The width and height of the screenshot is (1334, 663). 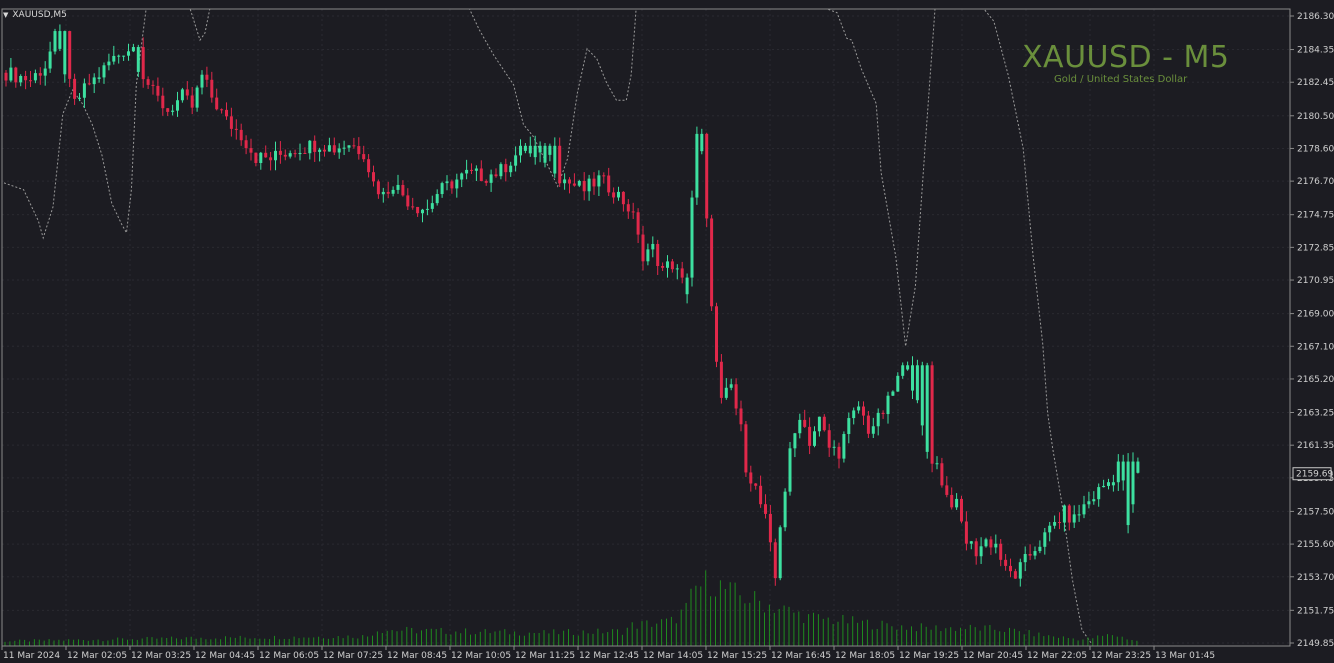 What do you see at coordinates (993, 656) in the screenshot?
I see `time-tick-label: 12 Mar 20:45` at bounding box center [993, 656].